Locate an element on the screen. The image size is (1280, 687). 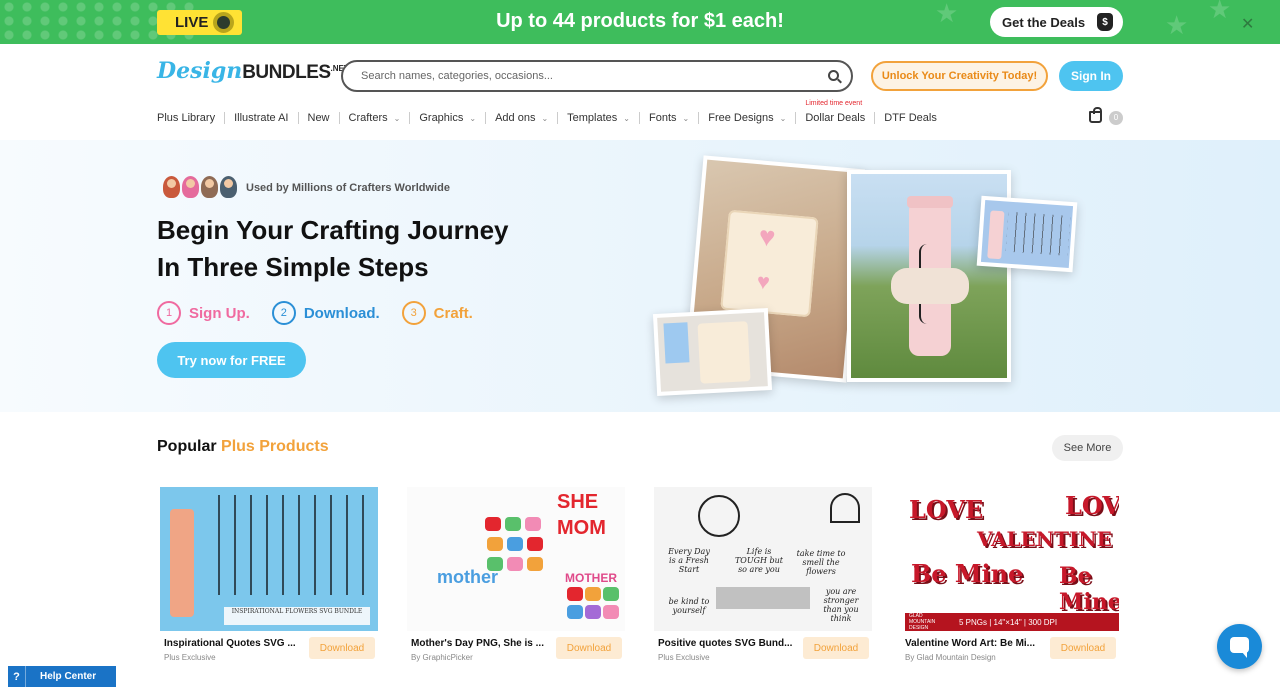
thumbnail-banner: INSPIRATIONAL FLOWERS SVG BUNDLE is located at coordinates (297, 616).